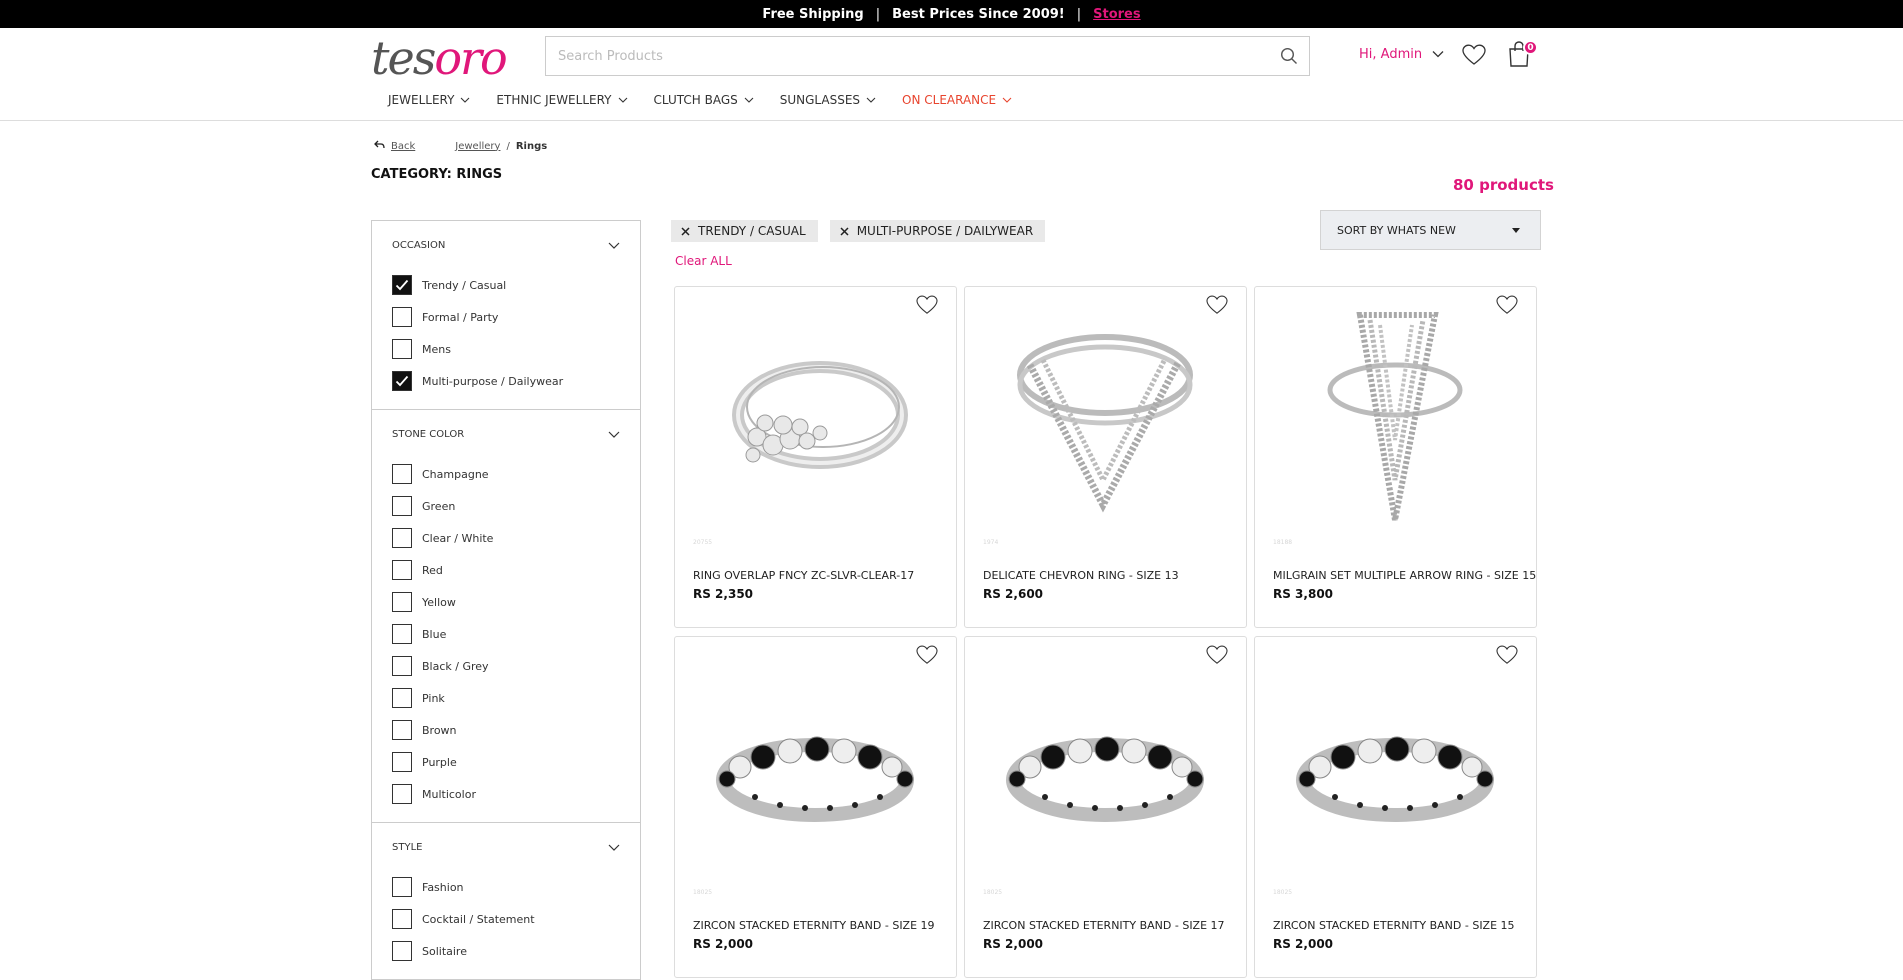 This screenshot has width=1903, height=980. Describe the element at coordinates (506, 794) in the screenshot. I see `filter-option: Multicolor` at that location.